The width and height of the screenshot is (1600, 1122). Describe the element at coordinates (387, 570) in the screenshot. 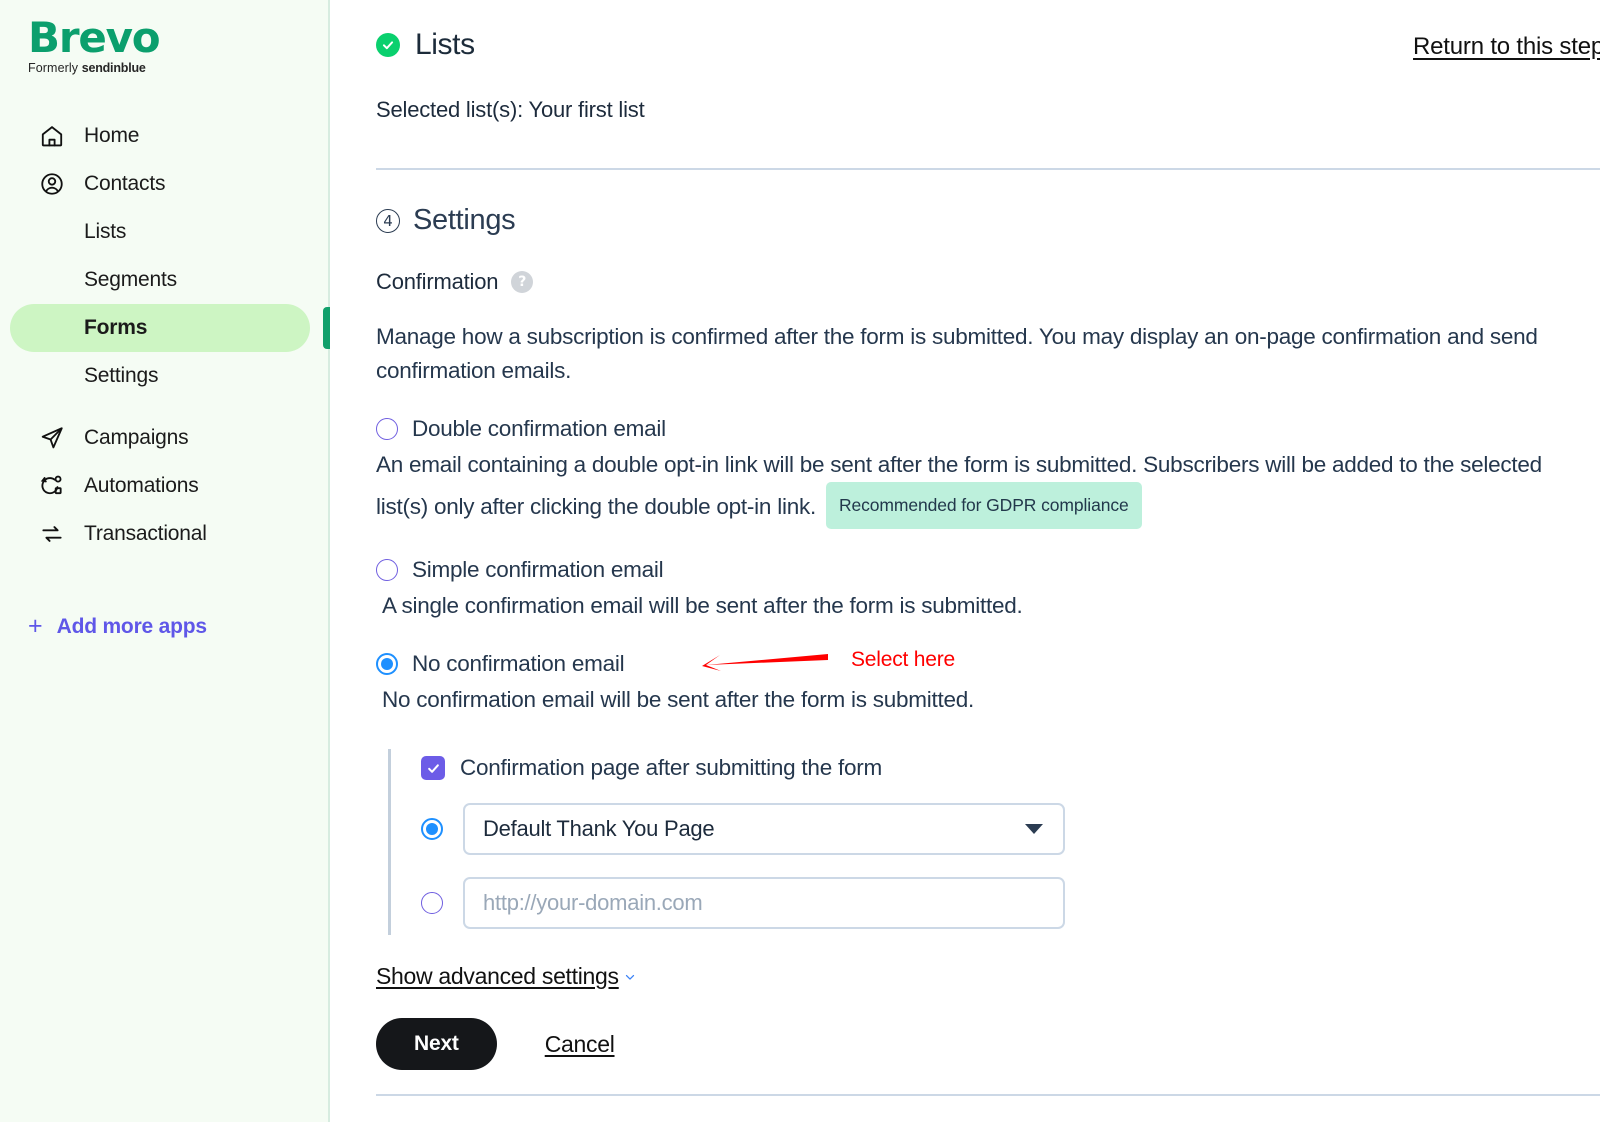

I see `radio-simple-confirmation` at that location.